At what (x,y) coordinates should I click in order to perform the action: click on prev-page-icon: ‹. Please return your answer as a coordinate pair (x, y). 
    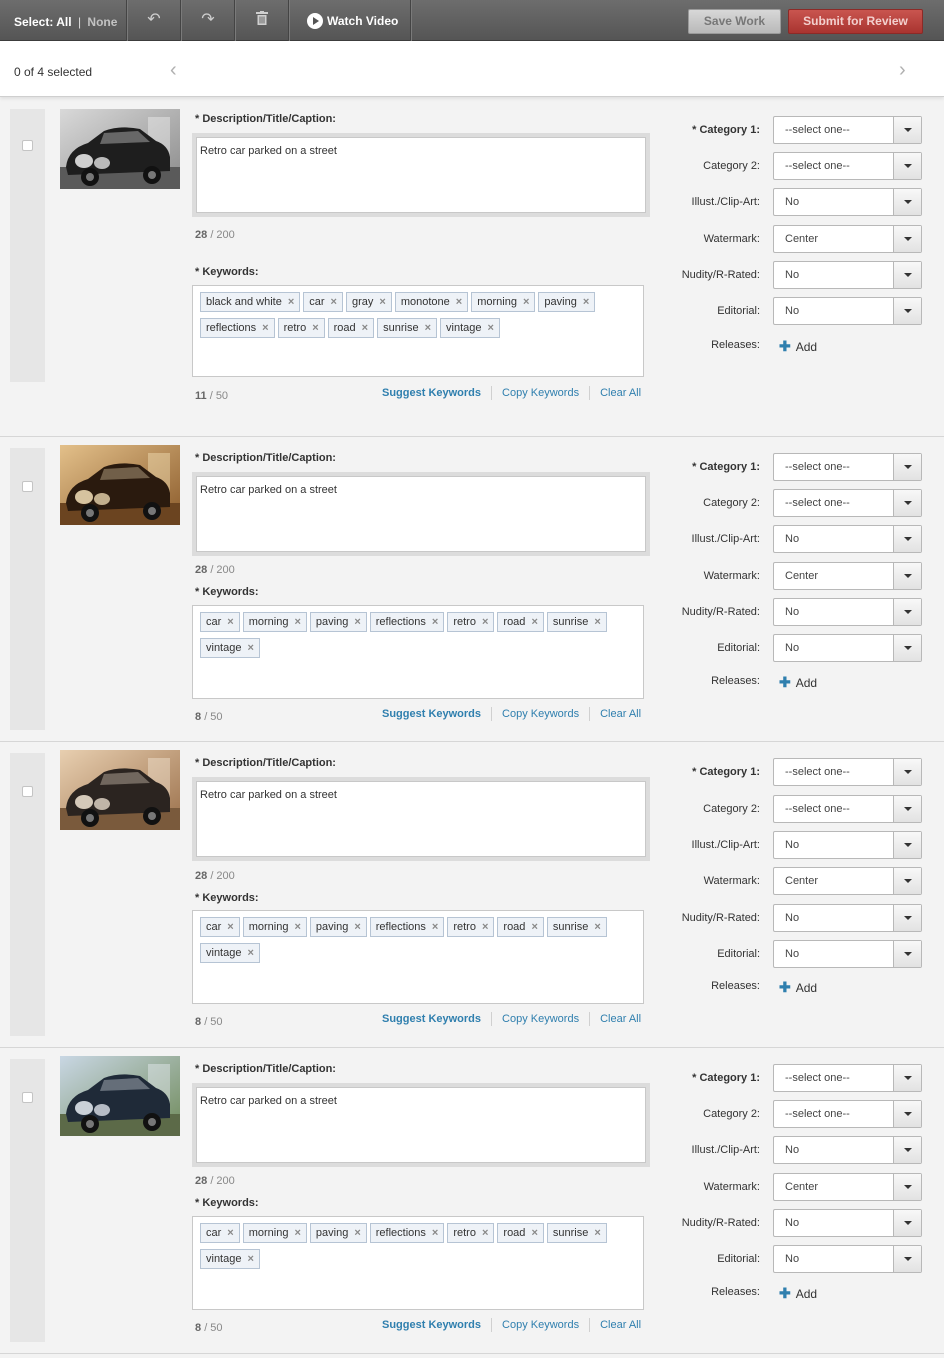
    Looking at the image, I should click on (173, 70).